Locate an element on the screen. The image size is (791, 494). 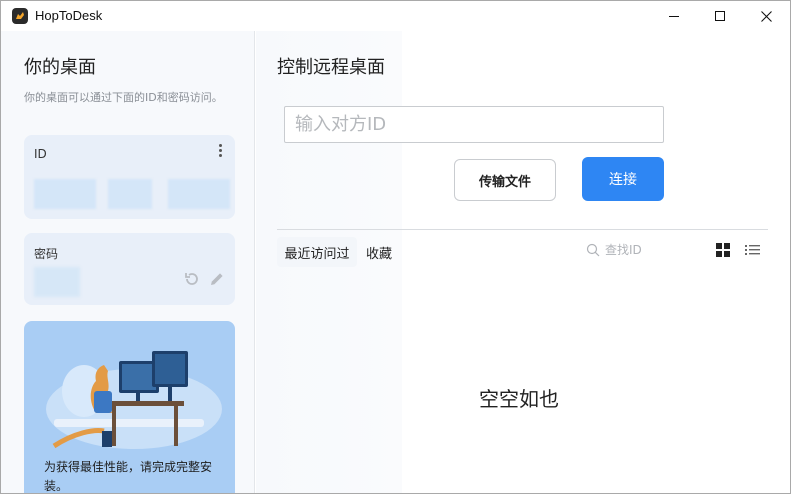
window-title: HopToDesk is located at coordinates (69, 15).